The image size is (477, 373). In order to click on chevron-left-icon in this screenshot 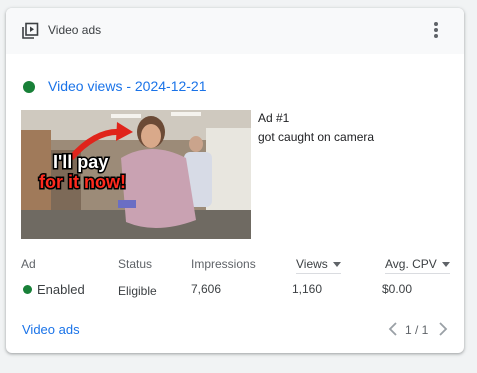, I will do `click(393, 329)`.